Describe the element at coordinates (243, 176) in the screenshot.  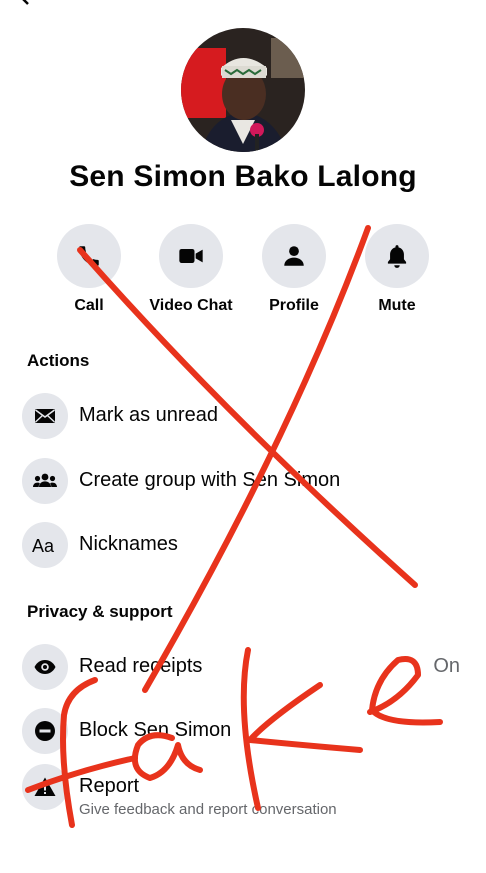
I see `contact-name: Sen Simon Bako Lalong` at that location.